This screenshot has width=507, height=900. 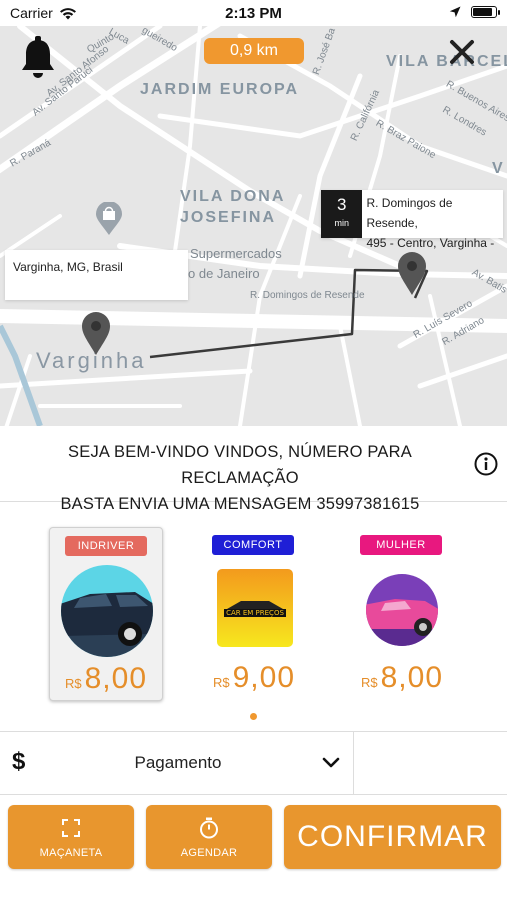 I want to click on destination-pin-icon, so click(x=412, y=273).